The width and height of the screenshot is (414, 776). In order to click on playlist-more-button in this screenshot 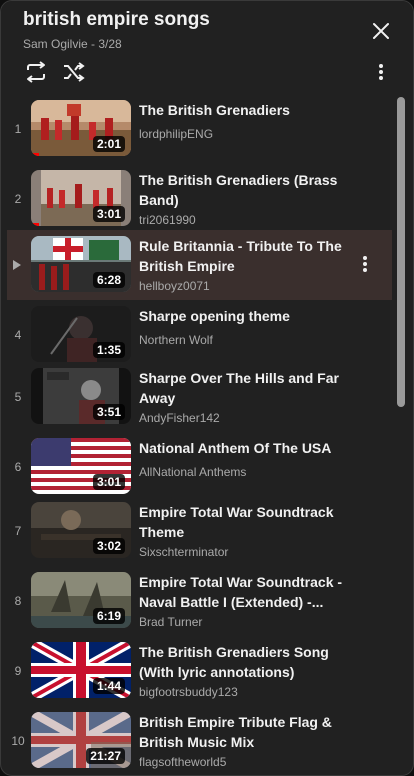, I will do `click(381, 72)`.